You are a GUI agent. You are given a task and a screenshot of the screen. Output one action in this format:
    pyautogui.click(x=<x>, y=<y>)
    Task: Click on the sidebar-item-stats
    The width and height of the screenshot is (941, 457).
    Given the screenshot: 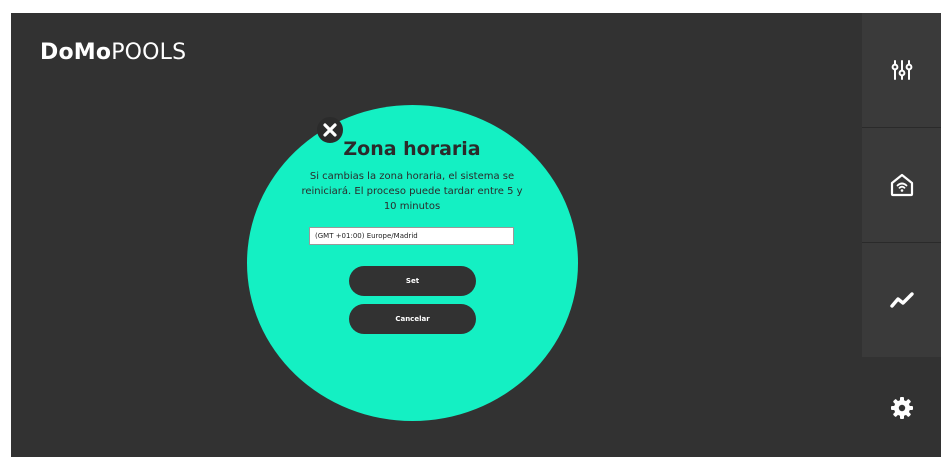 What is the action you would take?
    pyautogui.click(x=901, y=300)
    